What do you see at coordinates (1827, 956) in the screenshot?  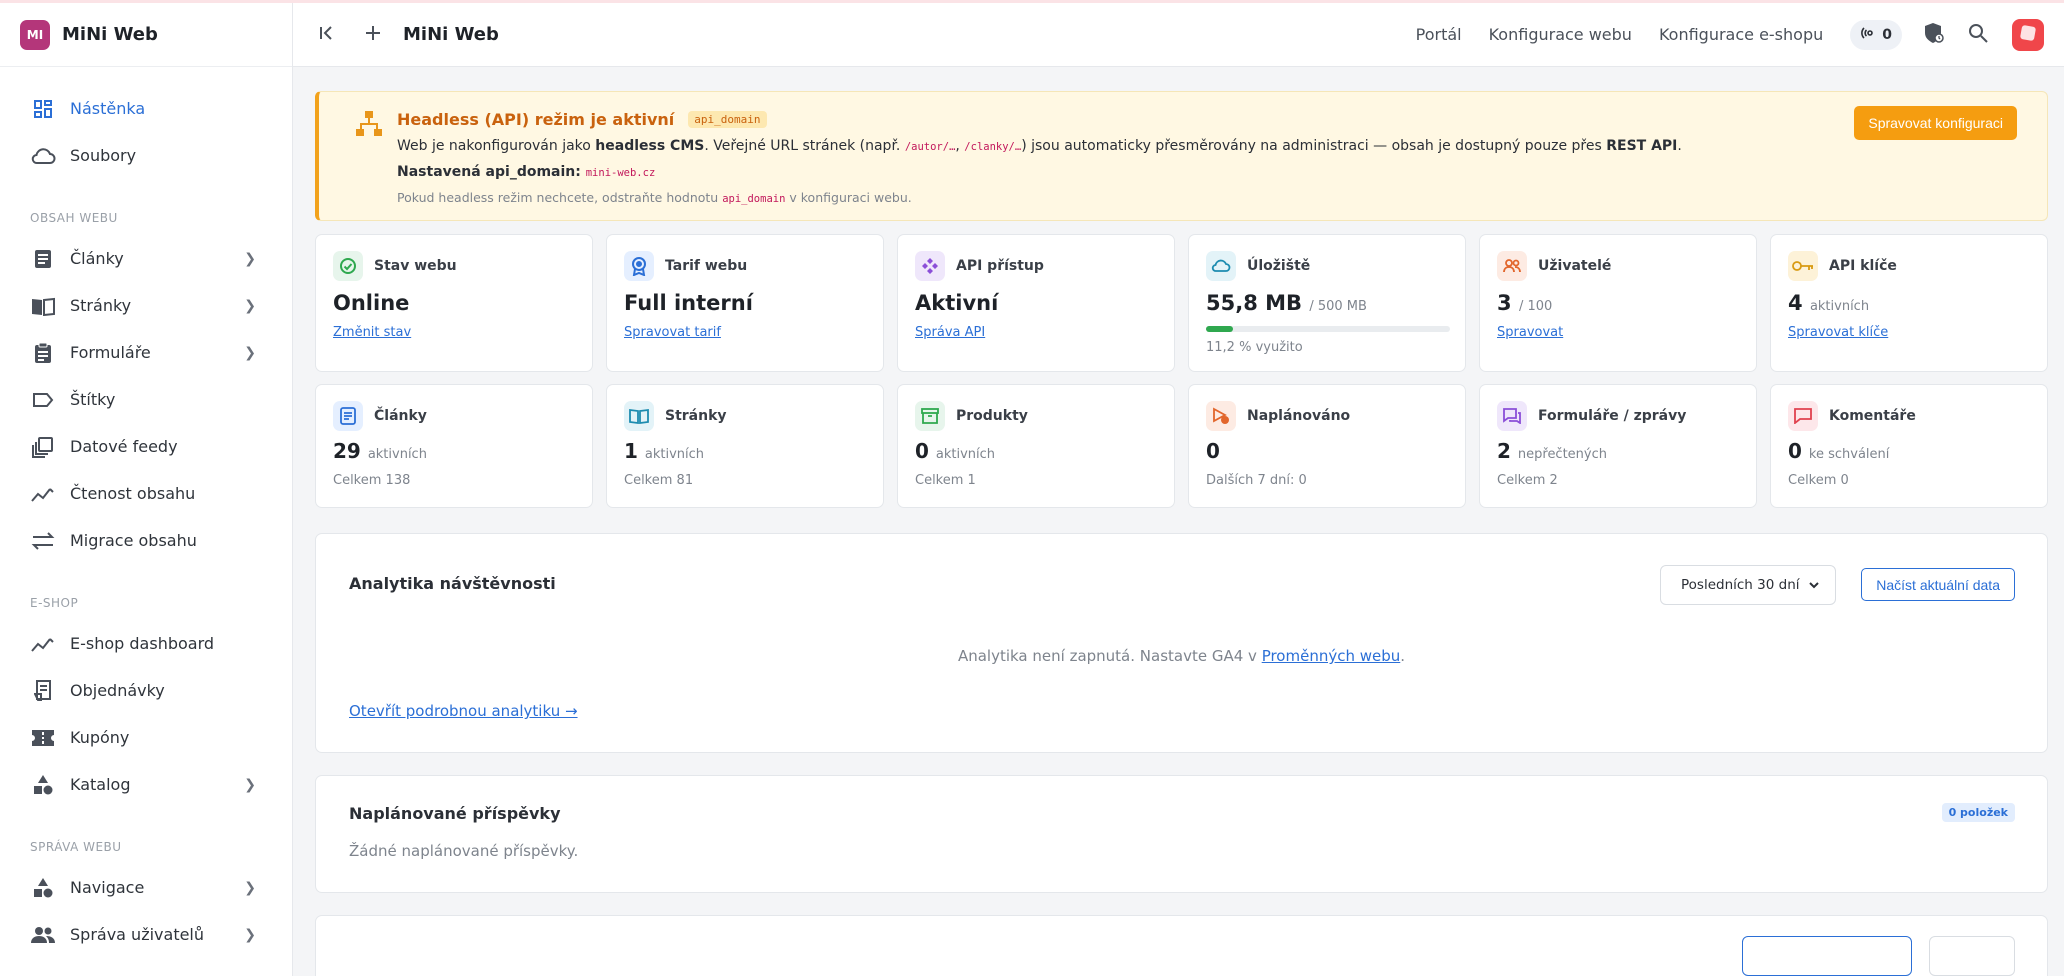 I see `panel-button` at bounding box center [1827, 956].